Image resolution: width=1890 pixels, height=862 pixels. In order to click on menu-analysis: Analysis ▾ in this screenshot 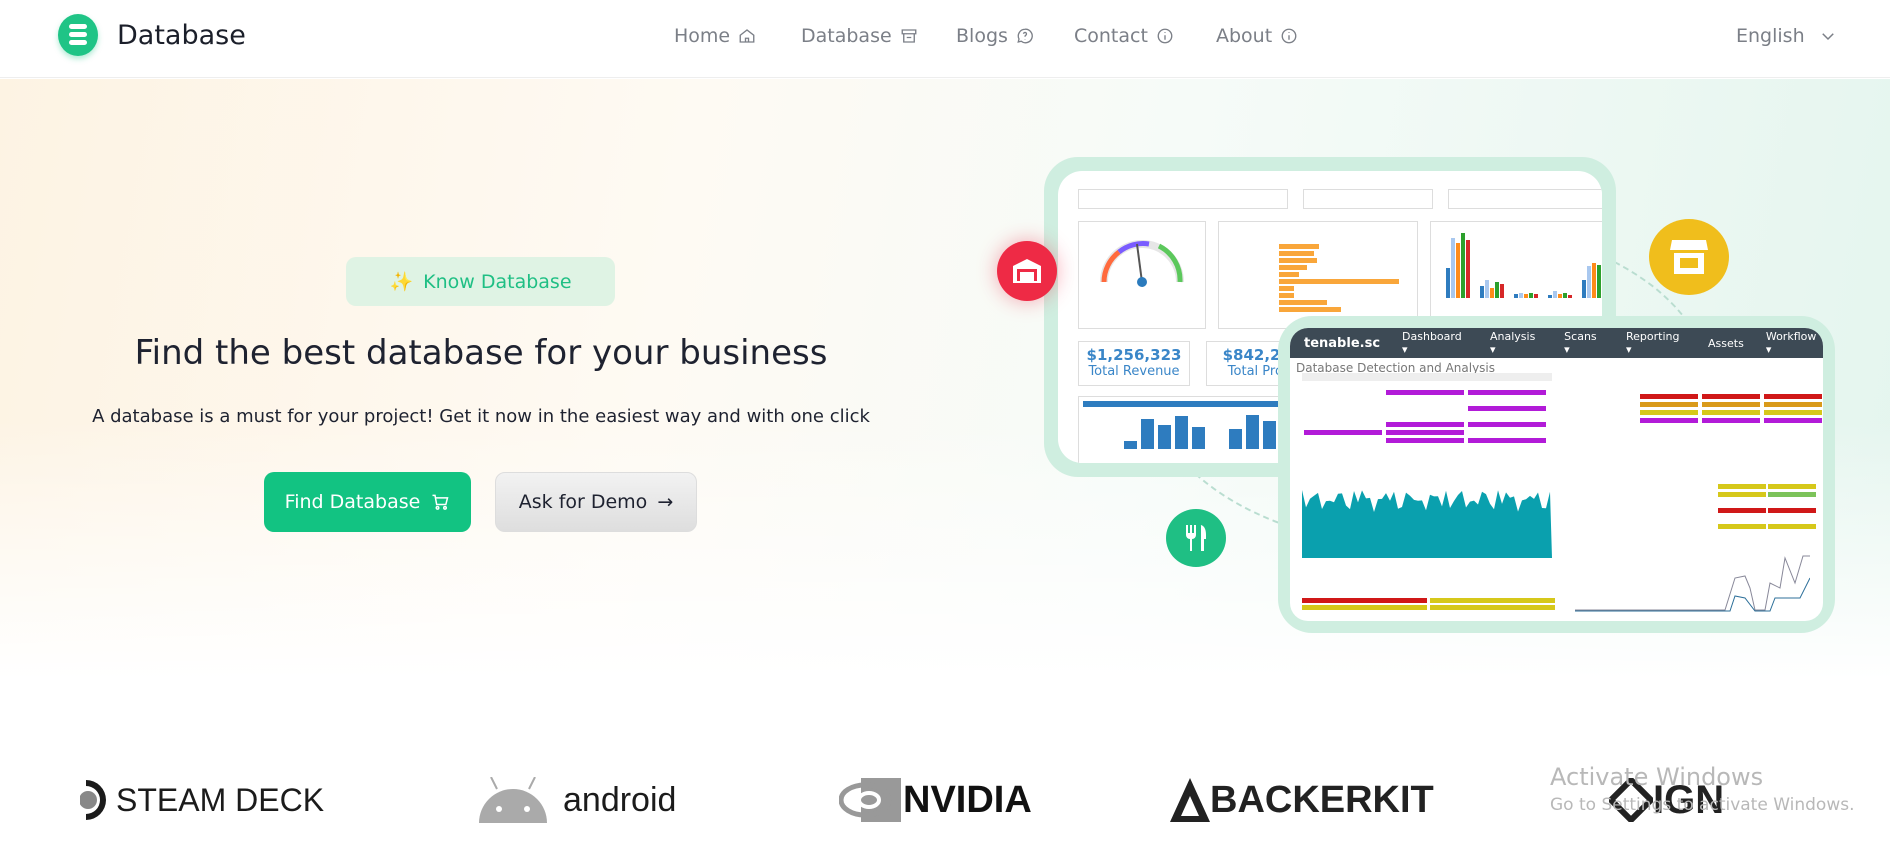, I will do `click(1516, 343)`.